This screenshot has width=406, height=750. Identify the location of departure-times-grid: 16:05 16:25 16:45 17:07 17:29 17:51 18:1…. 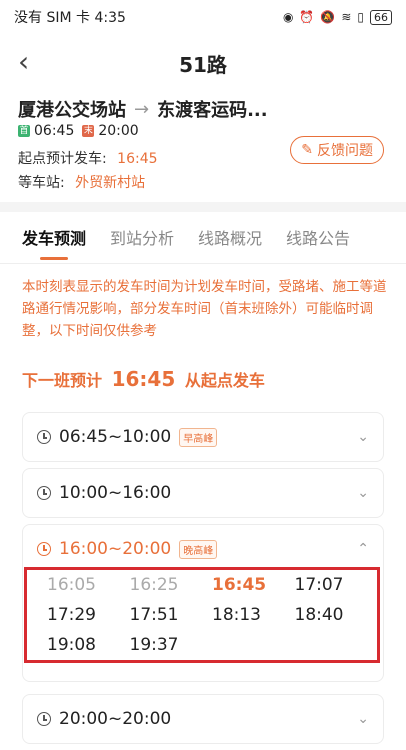
(202, 615).